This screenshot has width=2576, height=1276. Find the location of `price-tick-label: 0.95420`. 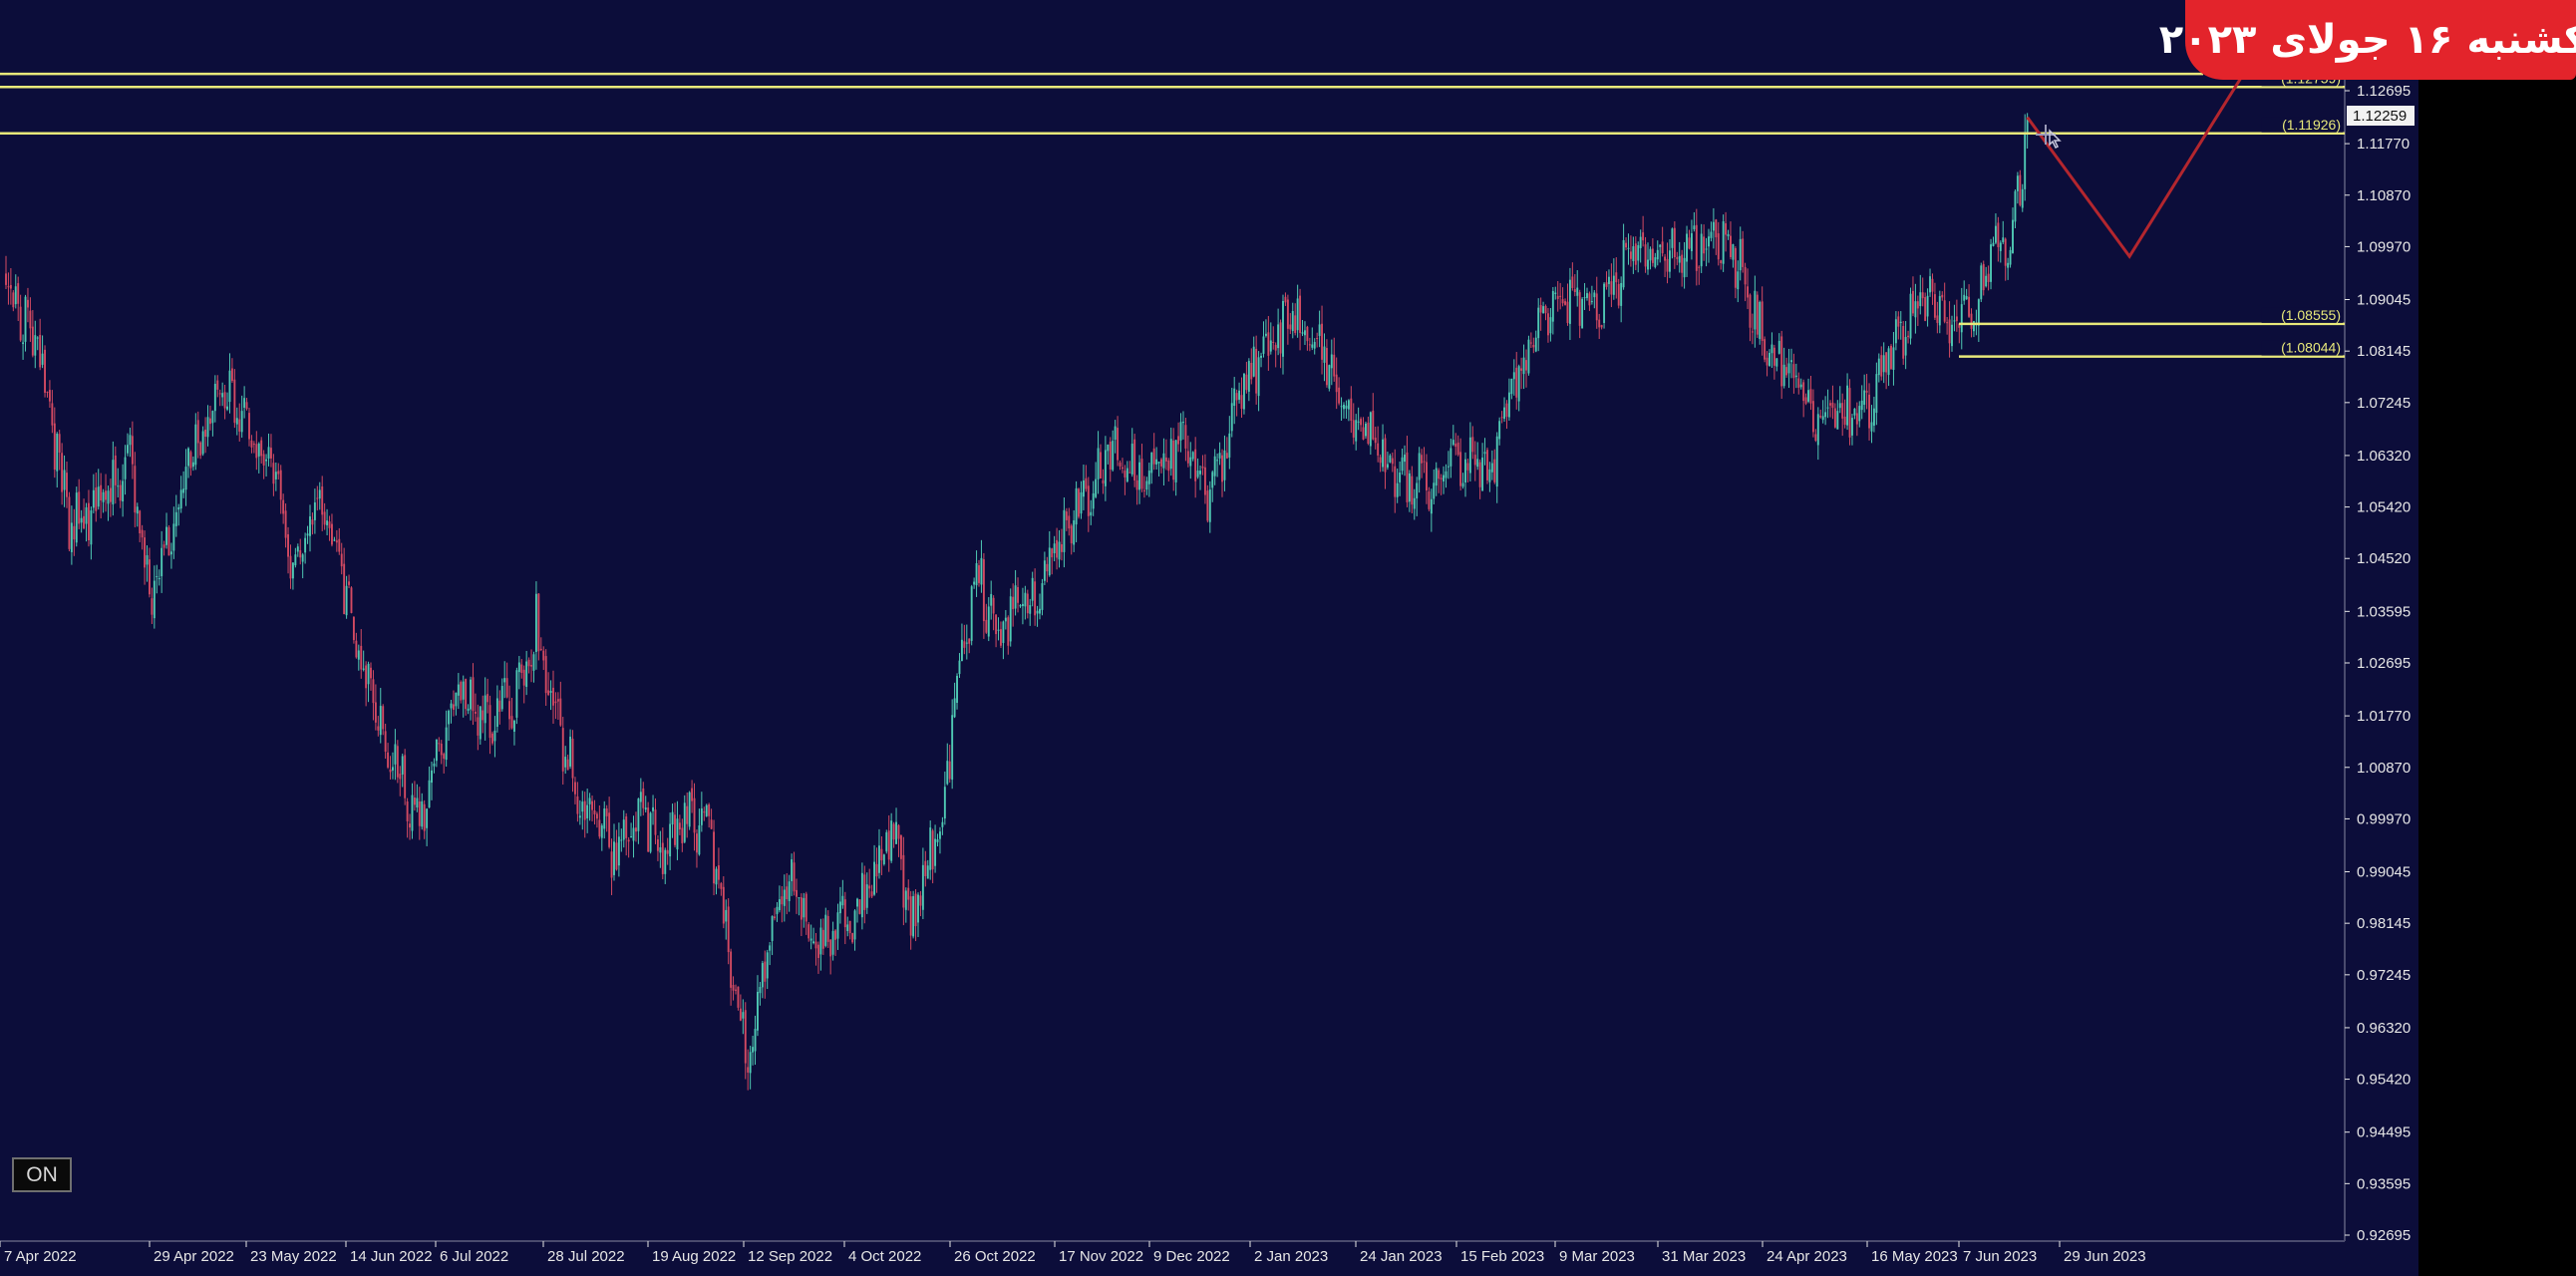

price-tick-label: 0.95420 is located at coordinates (2384, 1080).